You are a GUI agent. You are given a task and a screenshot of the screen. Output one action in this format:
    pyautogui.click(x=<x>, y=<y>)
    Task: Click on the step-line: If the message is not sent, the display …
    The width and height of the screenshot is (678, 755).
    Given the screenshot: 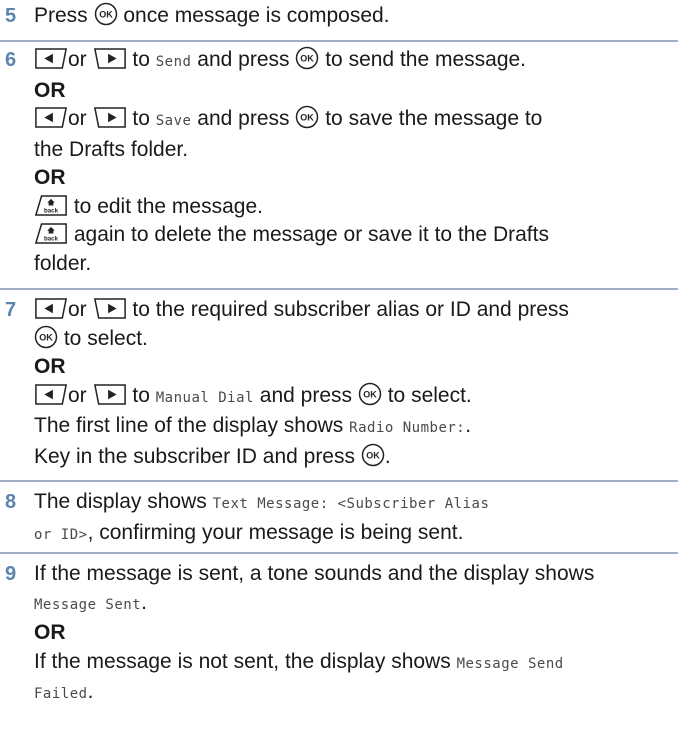 What is the action you would take?
    pyautogui.click(x=299, y=661)
    